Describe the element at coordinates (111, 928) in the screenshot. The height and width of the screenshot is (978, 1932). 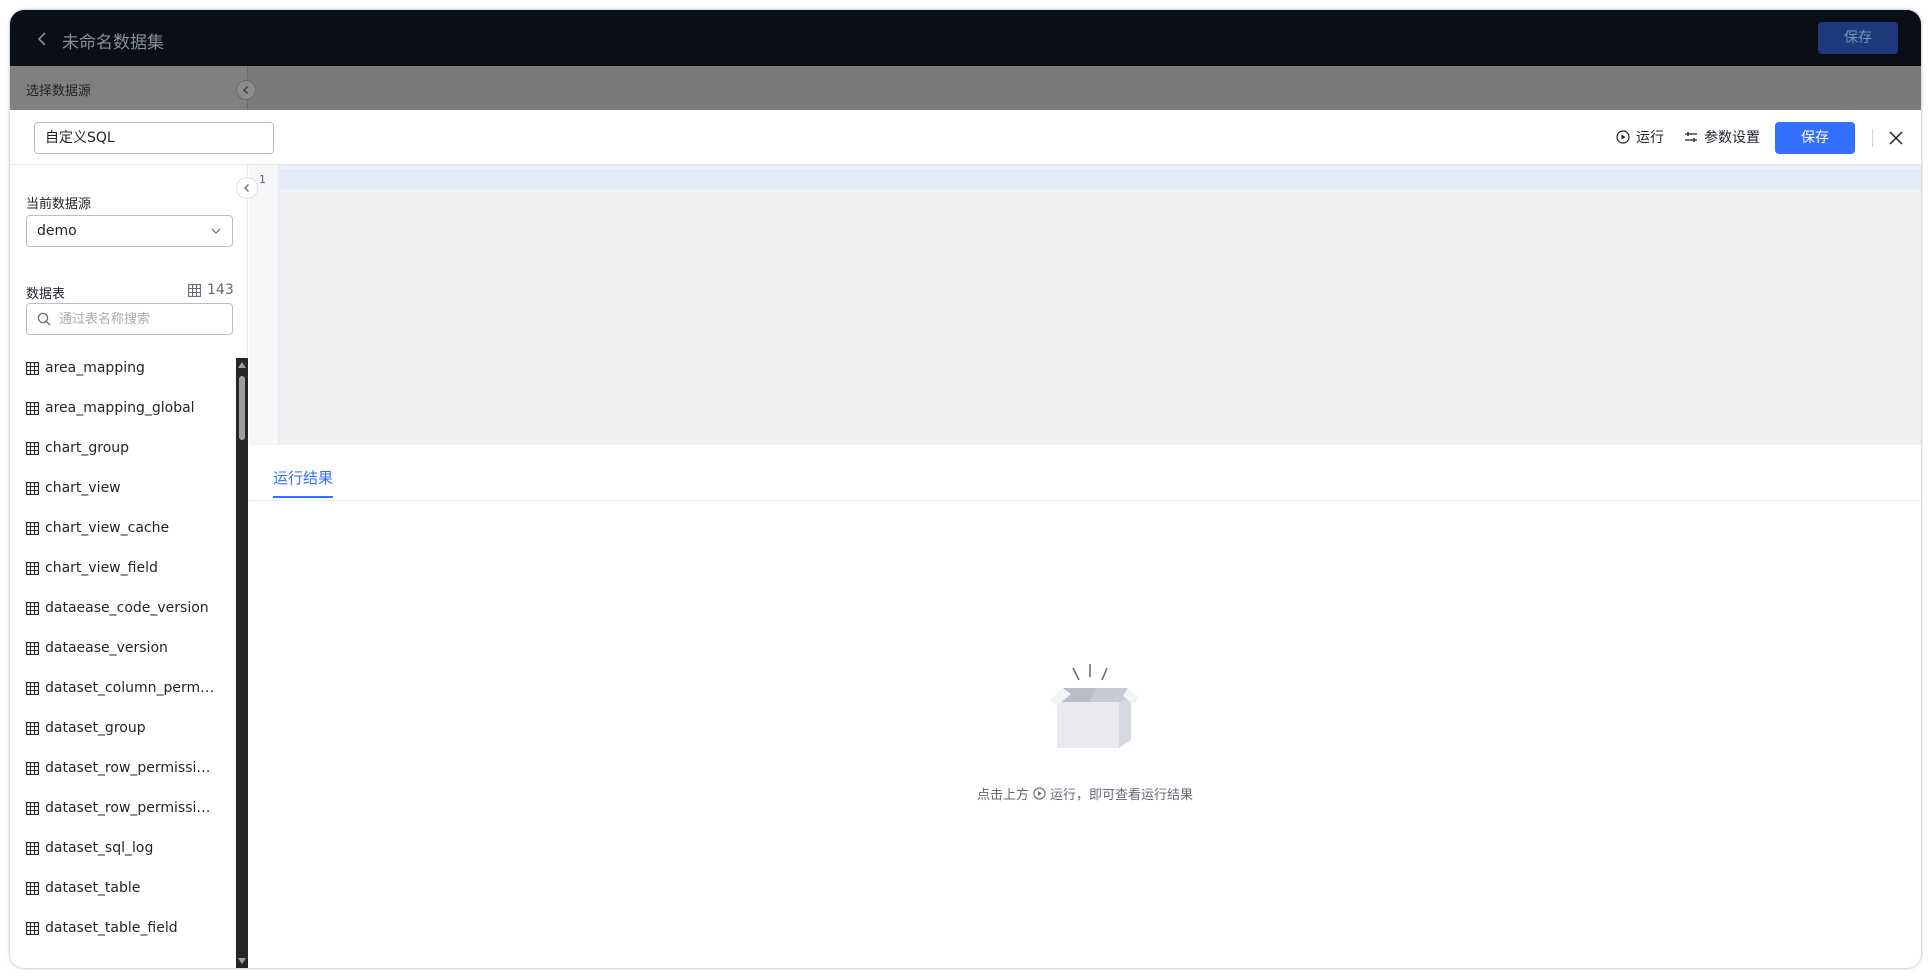
I see `table-name: dataset_table_field` at that location.